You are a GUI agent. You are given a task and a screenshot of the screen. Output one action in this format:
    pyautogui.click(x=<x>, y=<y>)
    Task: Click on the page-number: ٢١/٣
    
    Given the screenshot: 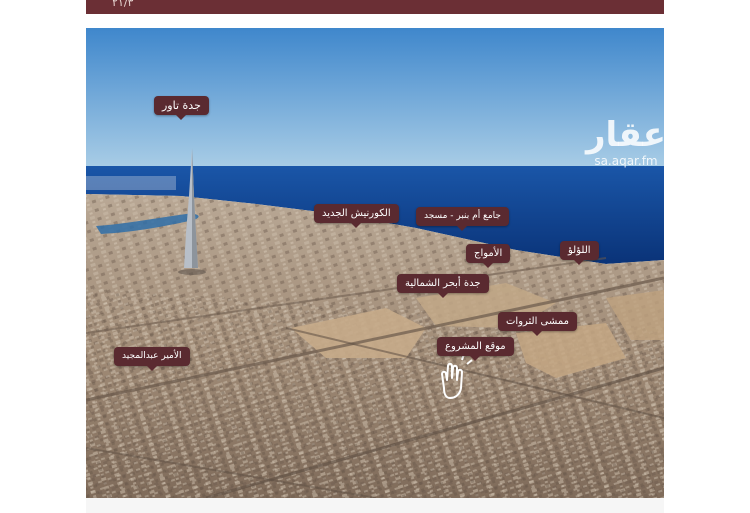 What is the action you would take?
    pyautogui.click(x=123, y=4)
    